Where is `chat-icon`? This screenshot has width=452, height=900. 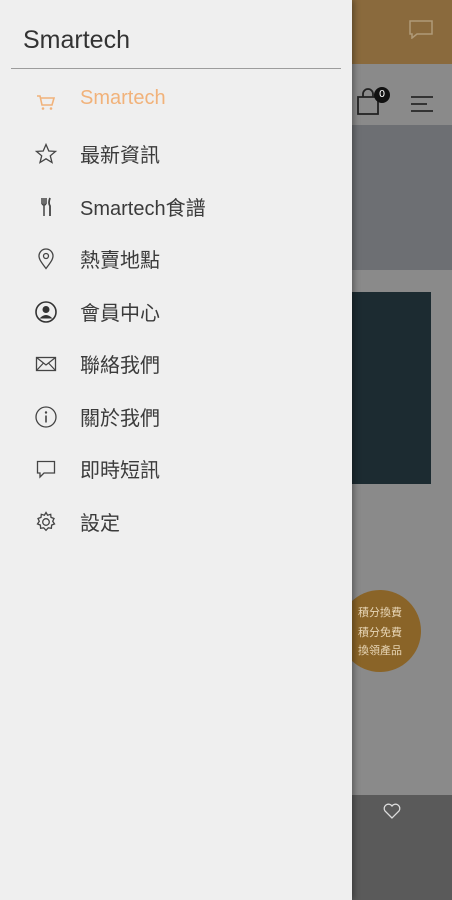 chat-icon is located at coordinates (421, 29).